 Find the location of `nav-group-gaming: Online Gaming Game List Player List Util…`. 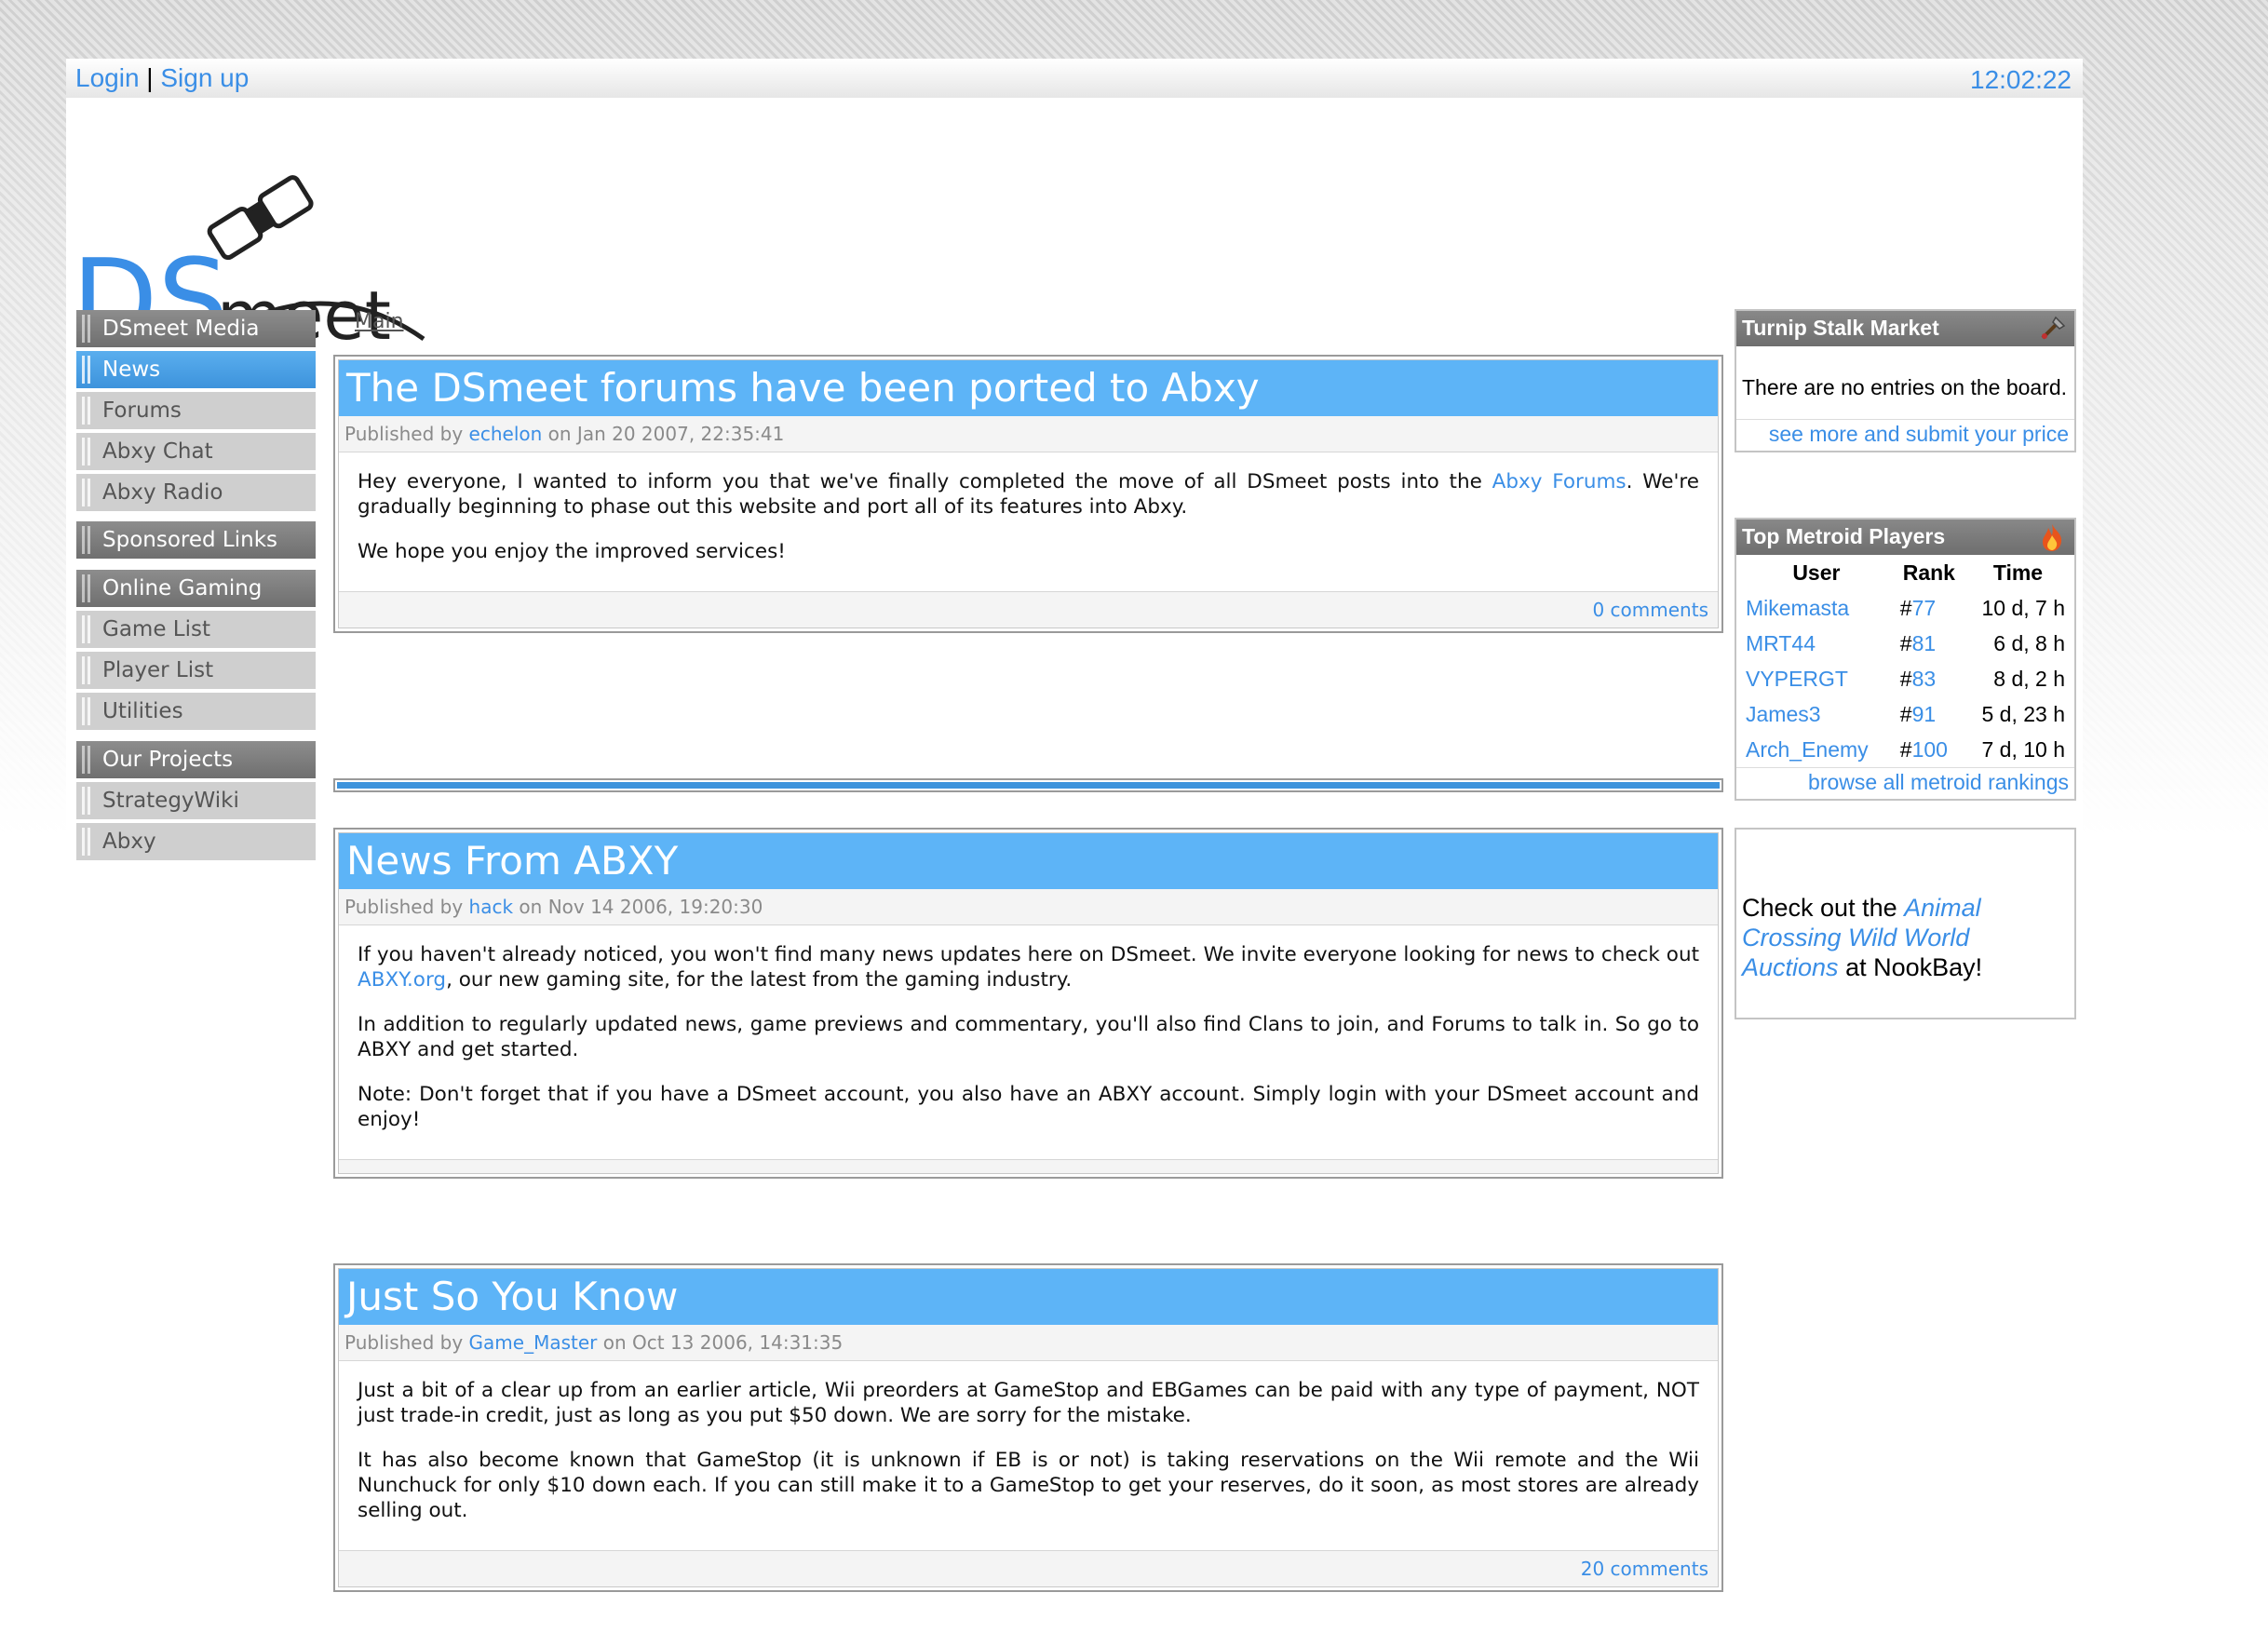

nav-group-gaming: Online Gaming Game List Player List Util… is located at coordinates (196, 652).